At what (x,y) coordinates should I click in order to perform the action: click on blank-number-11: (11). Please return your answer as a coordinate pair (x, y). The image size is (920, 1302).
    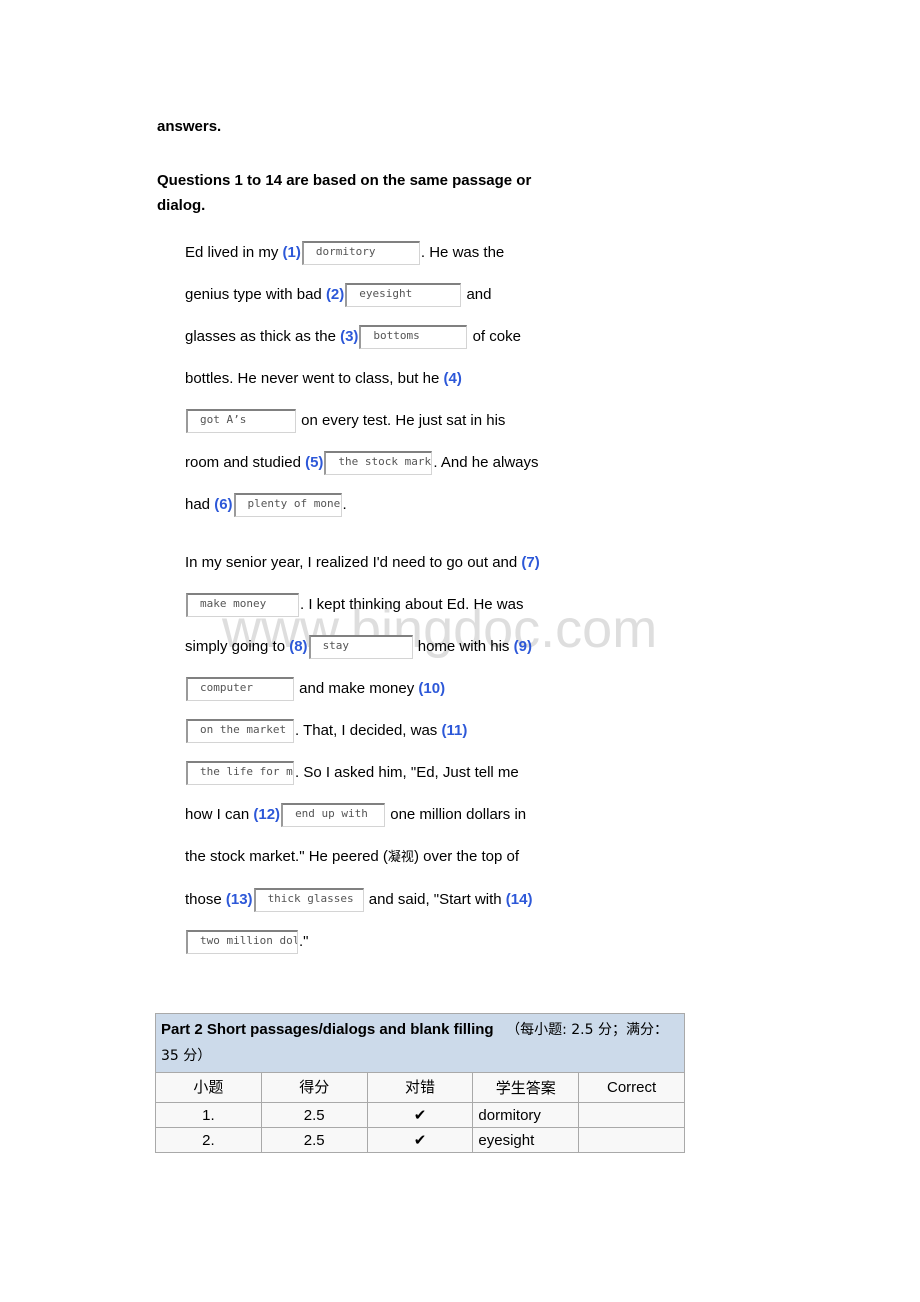
    Looking at the image, I should click on (454, 730).